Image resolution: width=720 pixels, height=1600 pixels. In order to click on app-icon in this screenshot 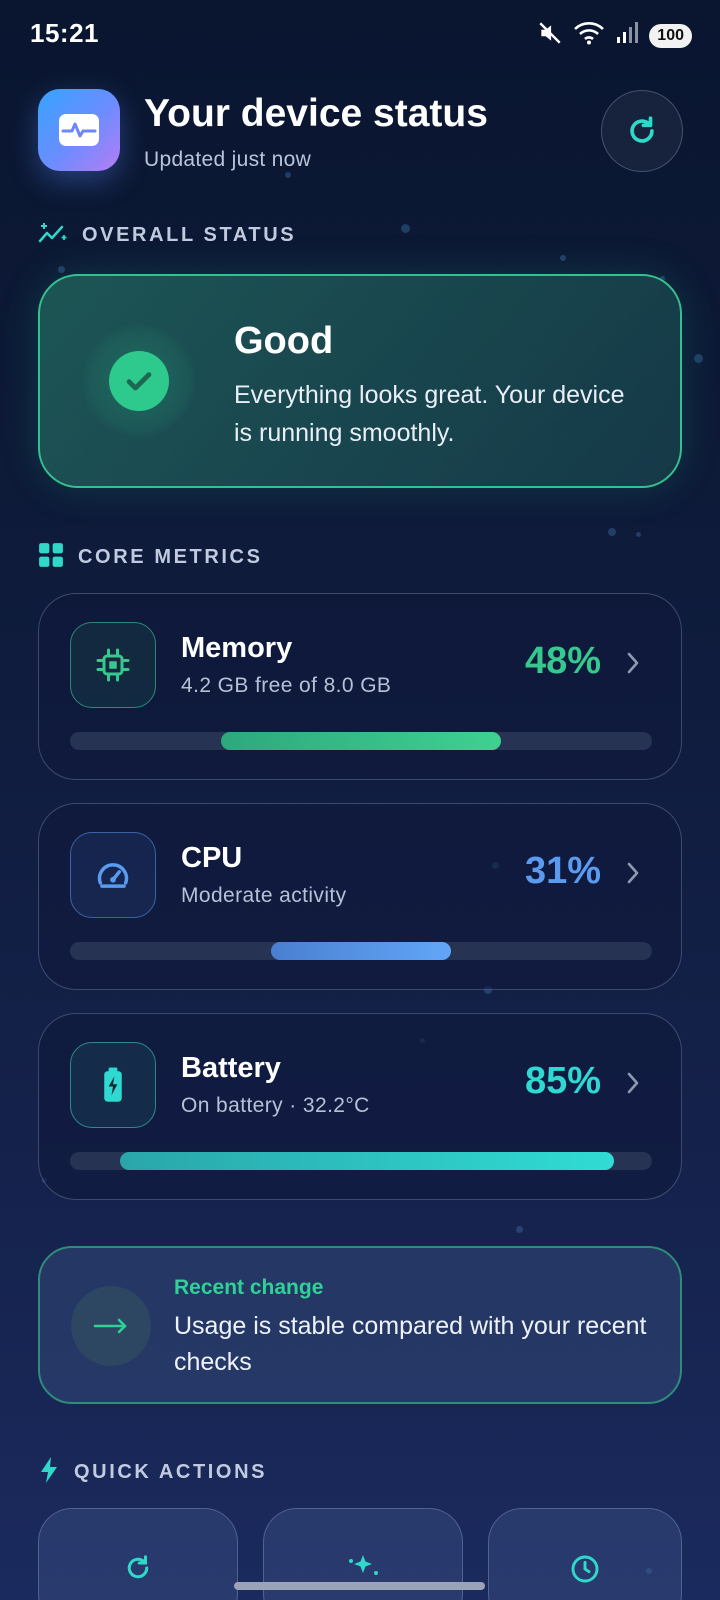, I will do `click(79, 130)`.